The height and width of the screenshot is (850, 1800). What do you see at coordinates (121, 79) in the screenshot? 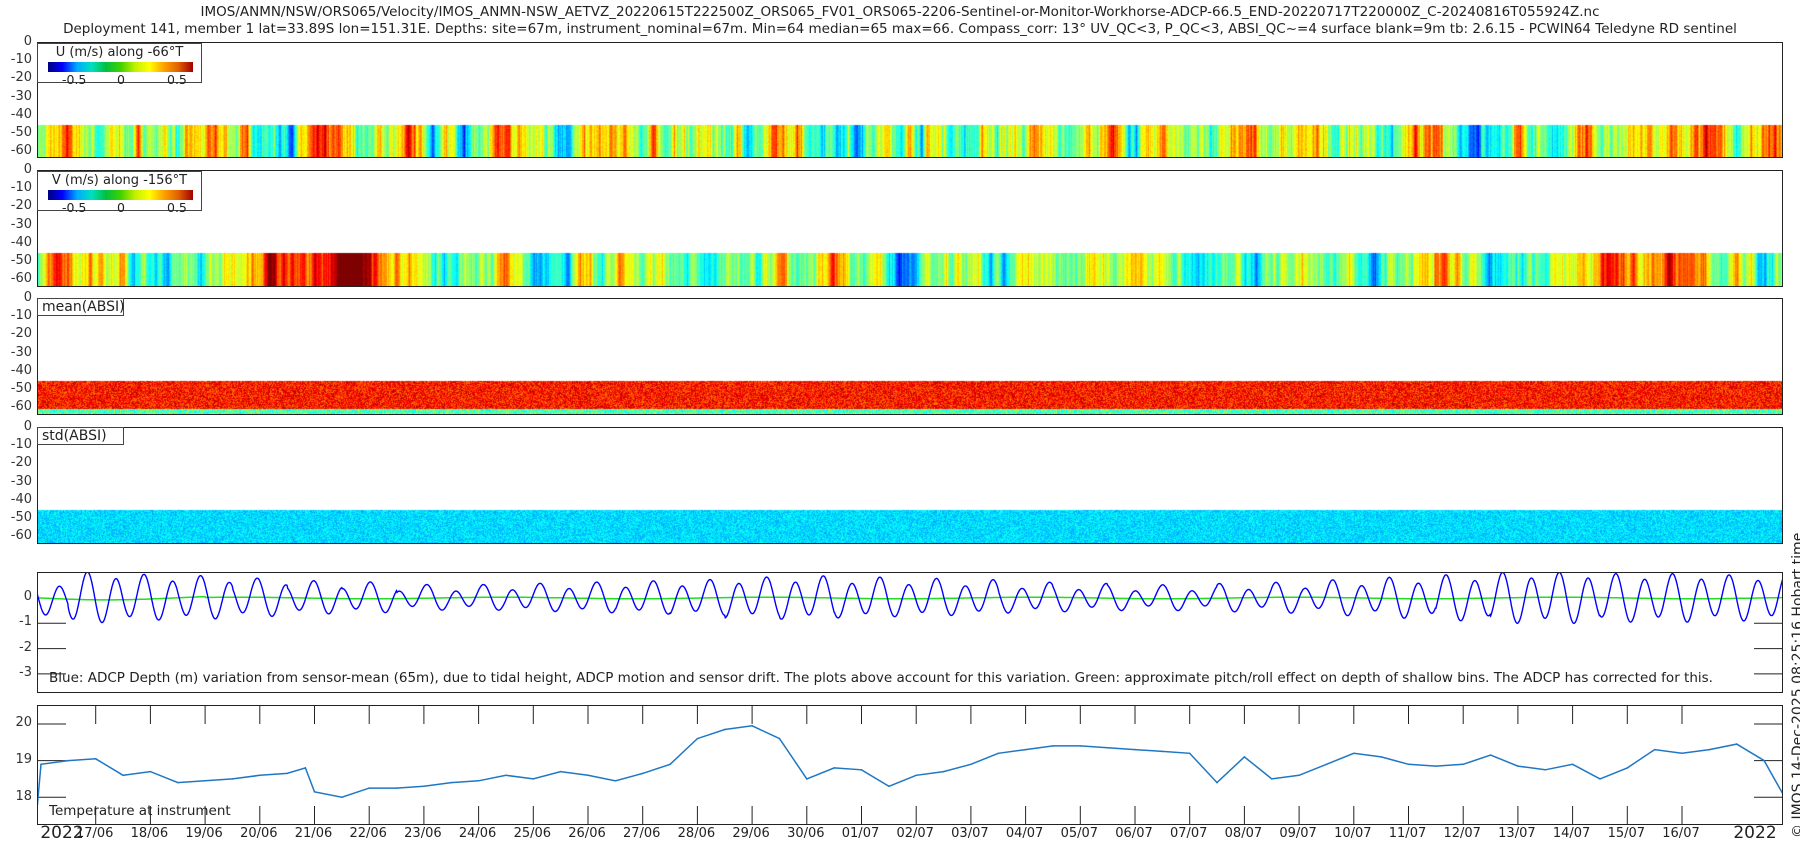
I see `u-colorbar-tick: 0` at bounding box center [121, 79].